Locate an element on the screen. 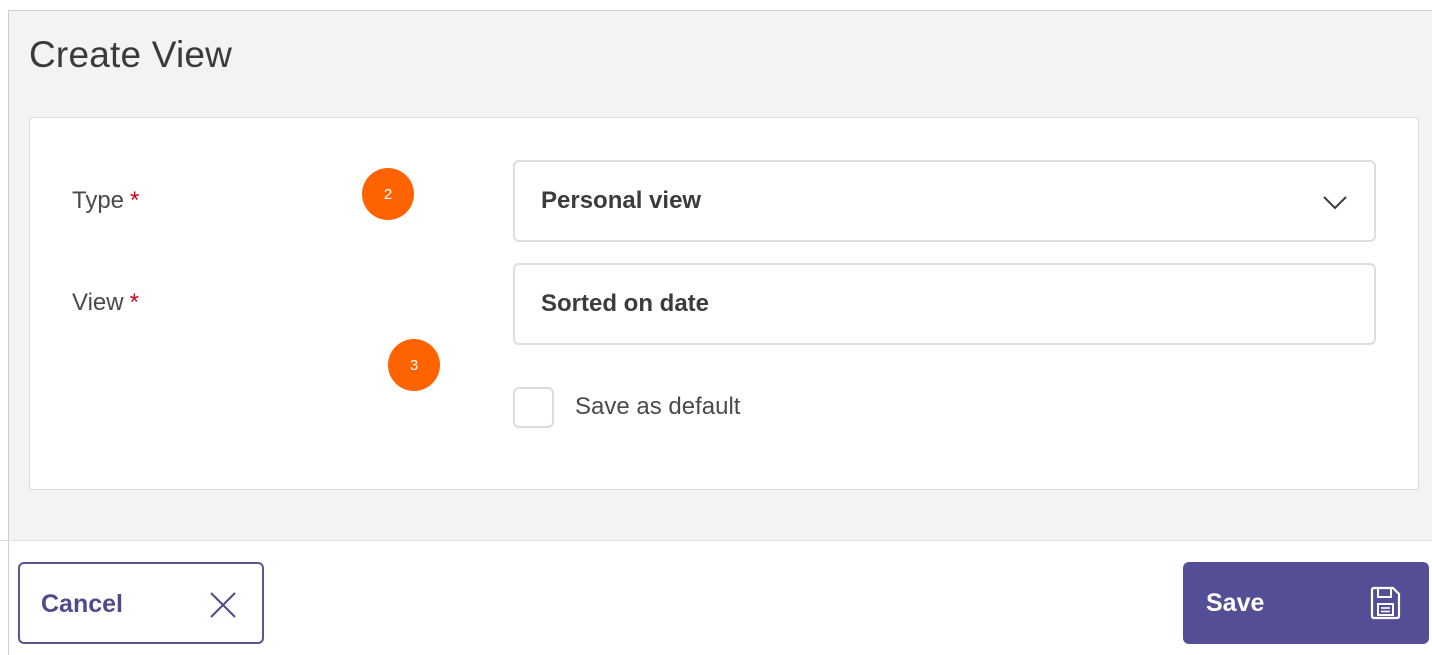  view-required-mark: * is located at coordinates (134, 302).